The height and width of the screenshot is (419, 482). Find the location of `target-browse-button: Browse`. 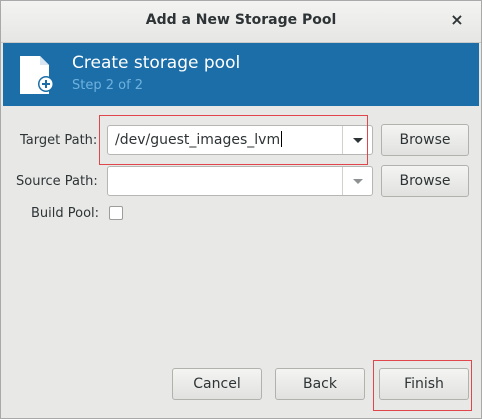

target-browse-button: Browse is located at coordinates (425, 140).